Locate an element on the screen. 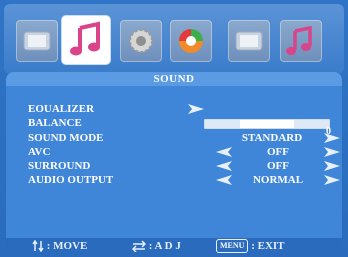 This screenshot has height=257, width=348. exit-hint: MENU : EXIT is located at coordinates (250, 246).